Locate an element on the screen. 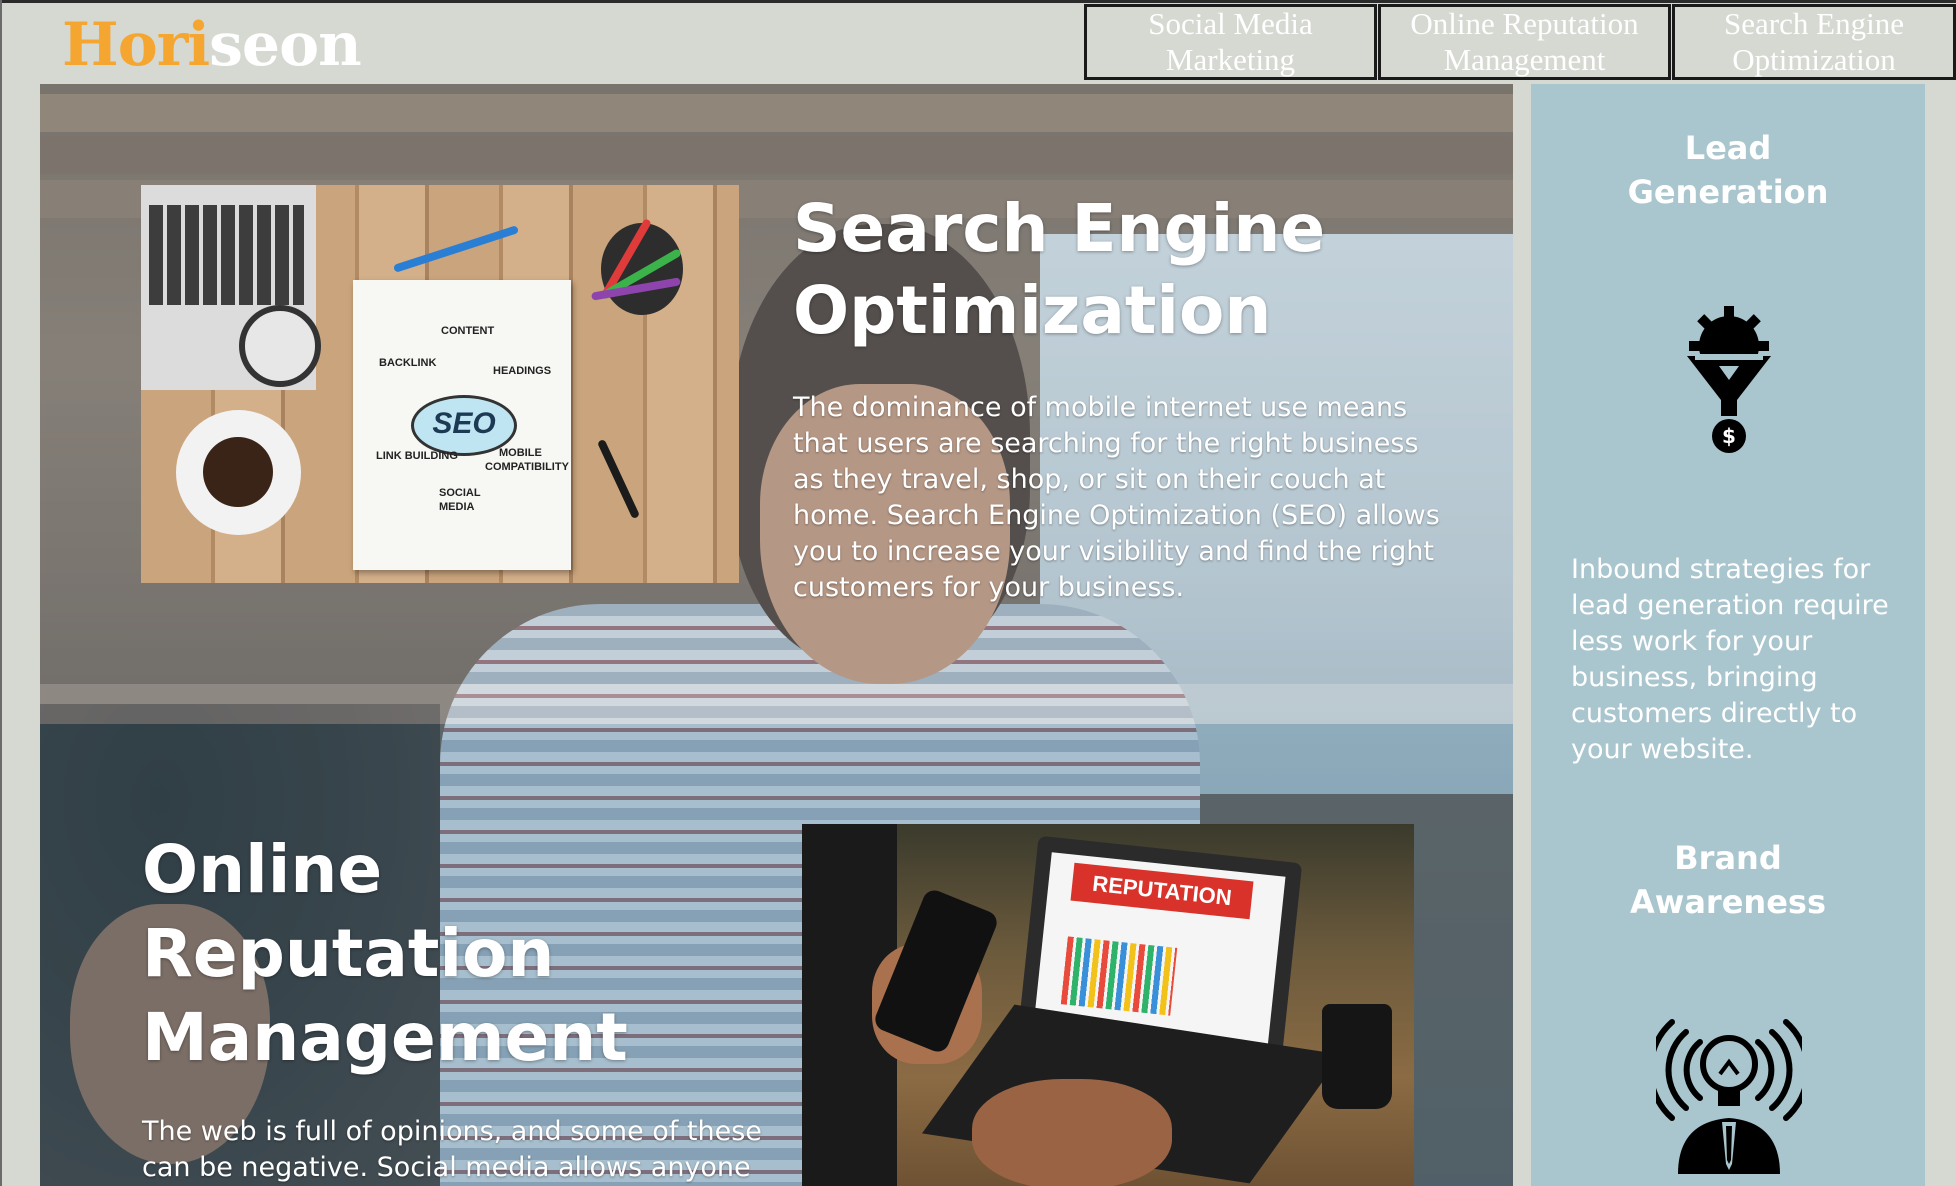 The height and width of the screenshot is (1186, 1956). nav-social-media-marketing: Social Media Marketing is located at coordinates (1230, 42).